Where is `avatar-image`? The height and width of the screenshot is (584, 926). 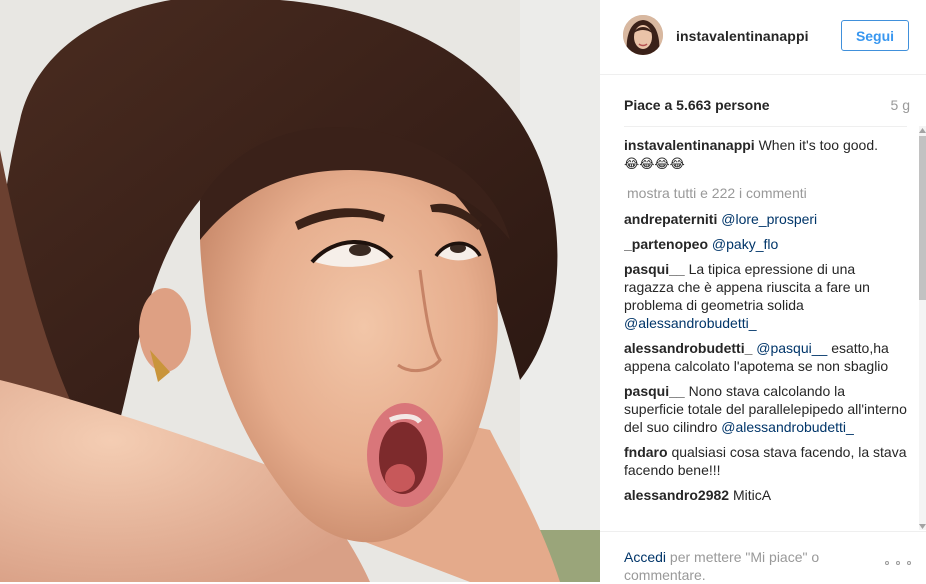
avatar-image is located at coordinates (643, 35).